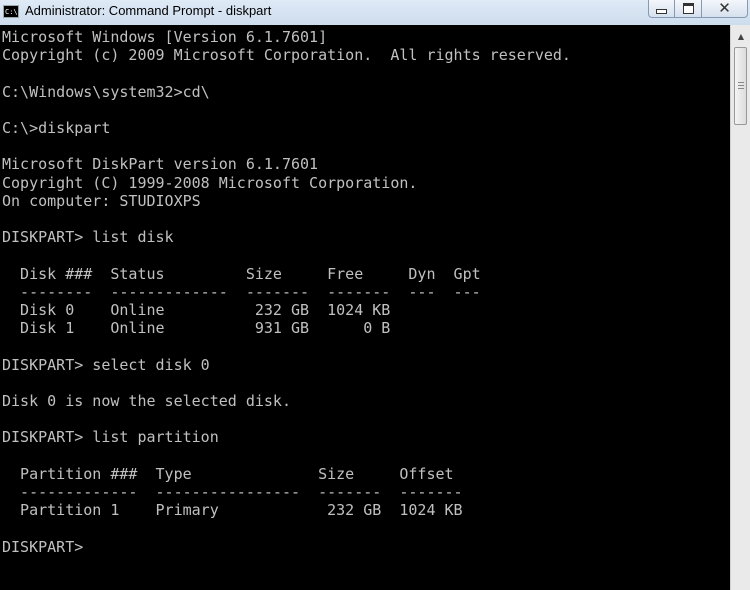  What do you see at coordinates (11, 11) in the screenshot?
I see `cmd-icon: C:\` at bounding box center [11, 11].